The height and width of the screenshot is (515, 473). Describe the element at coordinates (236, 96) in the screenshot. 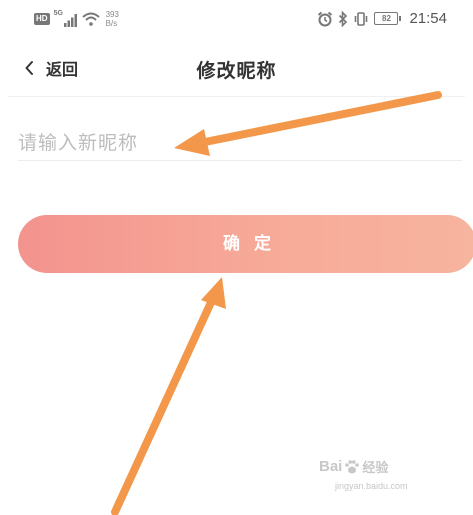

I see `nav-divider` at that location.